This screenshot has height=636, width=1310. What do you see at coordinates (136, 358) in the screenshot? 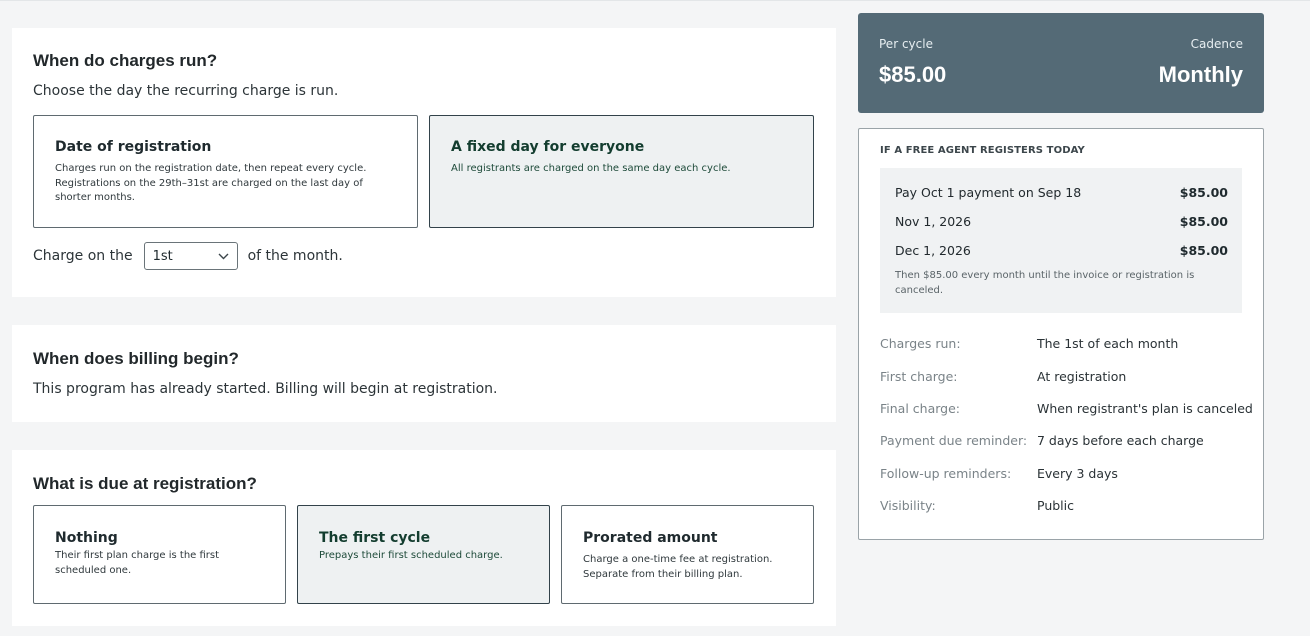
I see `section-title: When does billing begin?` at bounding box center [136, 358].